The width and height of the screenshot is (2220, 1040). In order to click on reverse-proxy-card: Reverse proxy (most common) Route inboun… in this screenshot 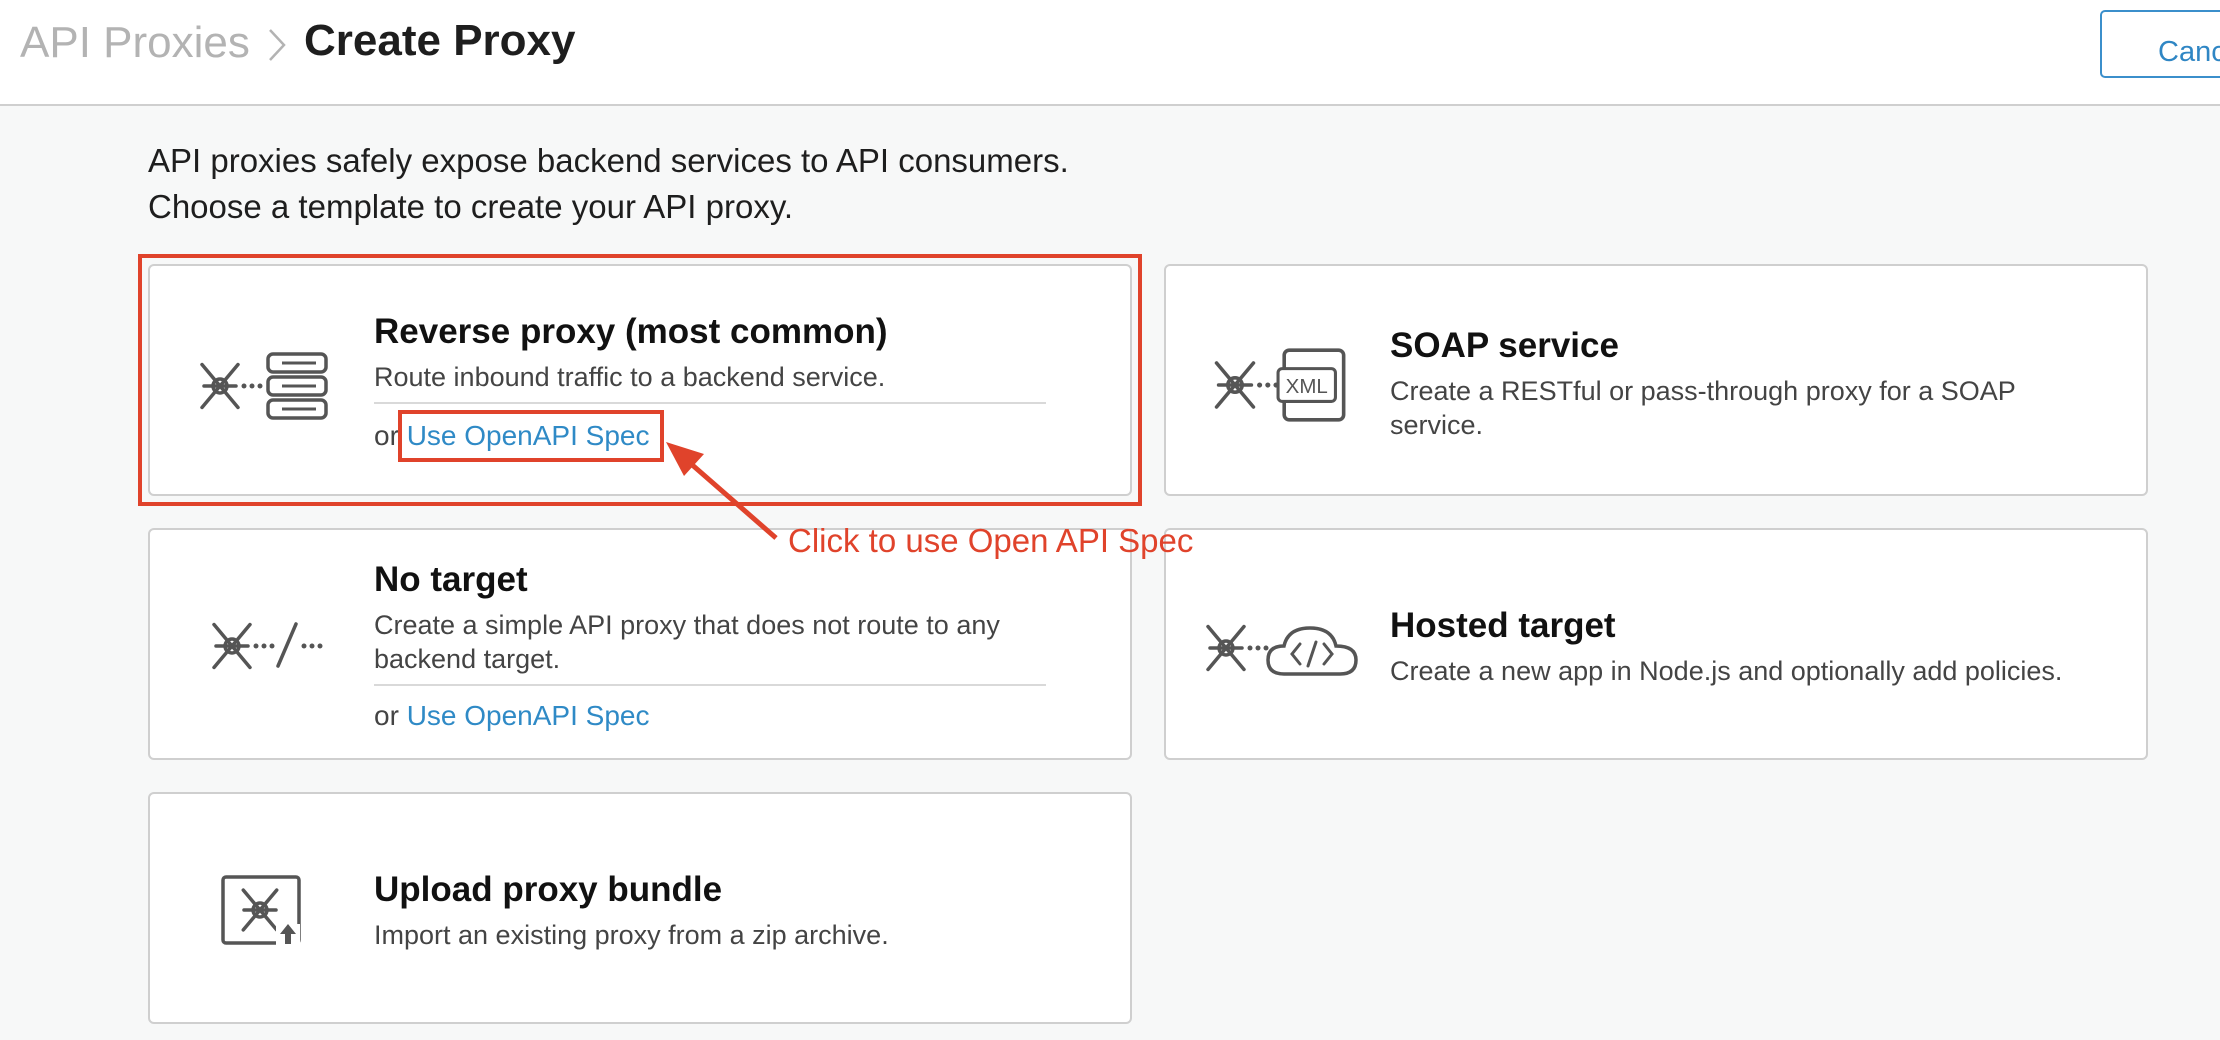, I will do `click(640, 380)`.